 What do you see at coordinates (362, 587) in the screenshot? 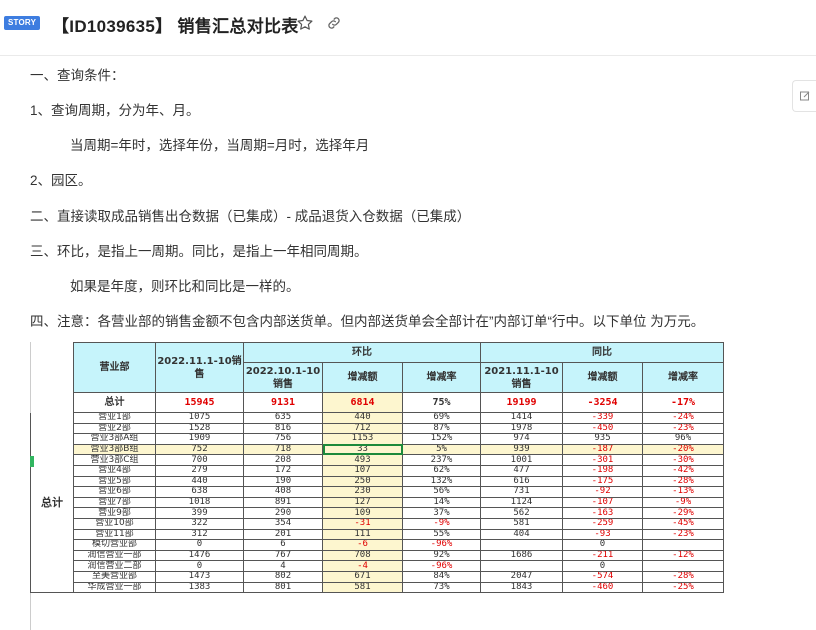
I see `value-cell: 581` at bounding box center [362, 587].